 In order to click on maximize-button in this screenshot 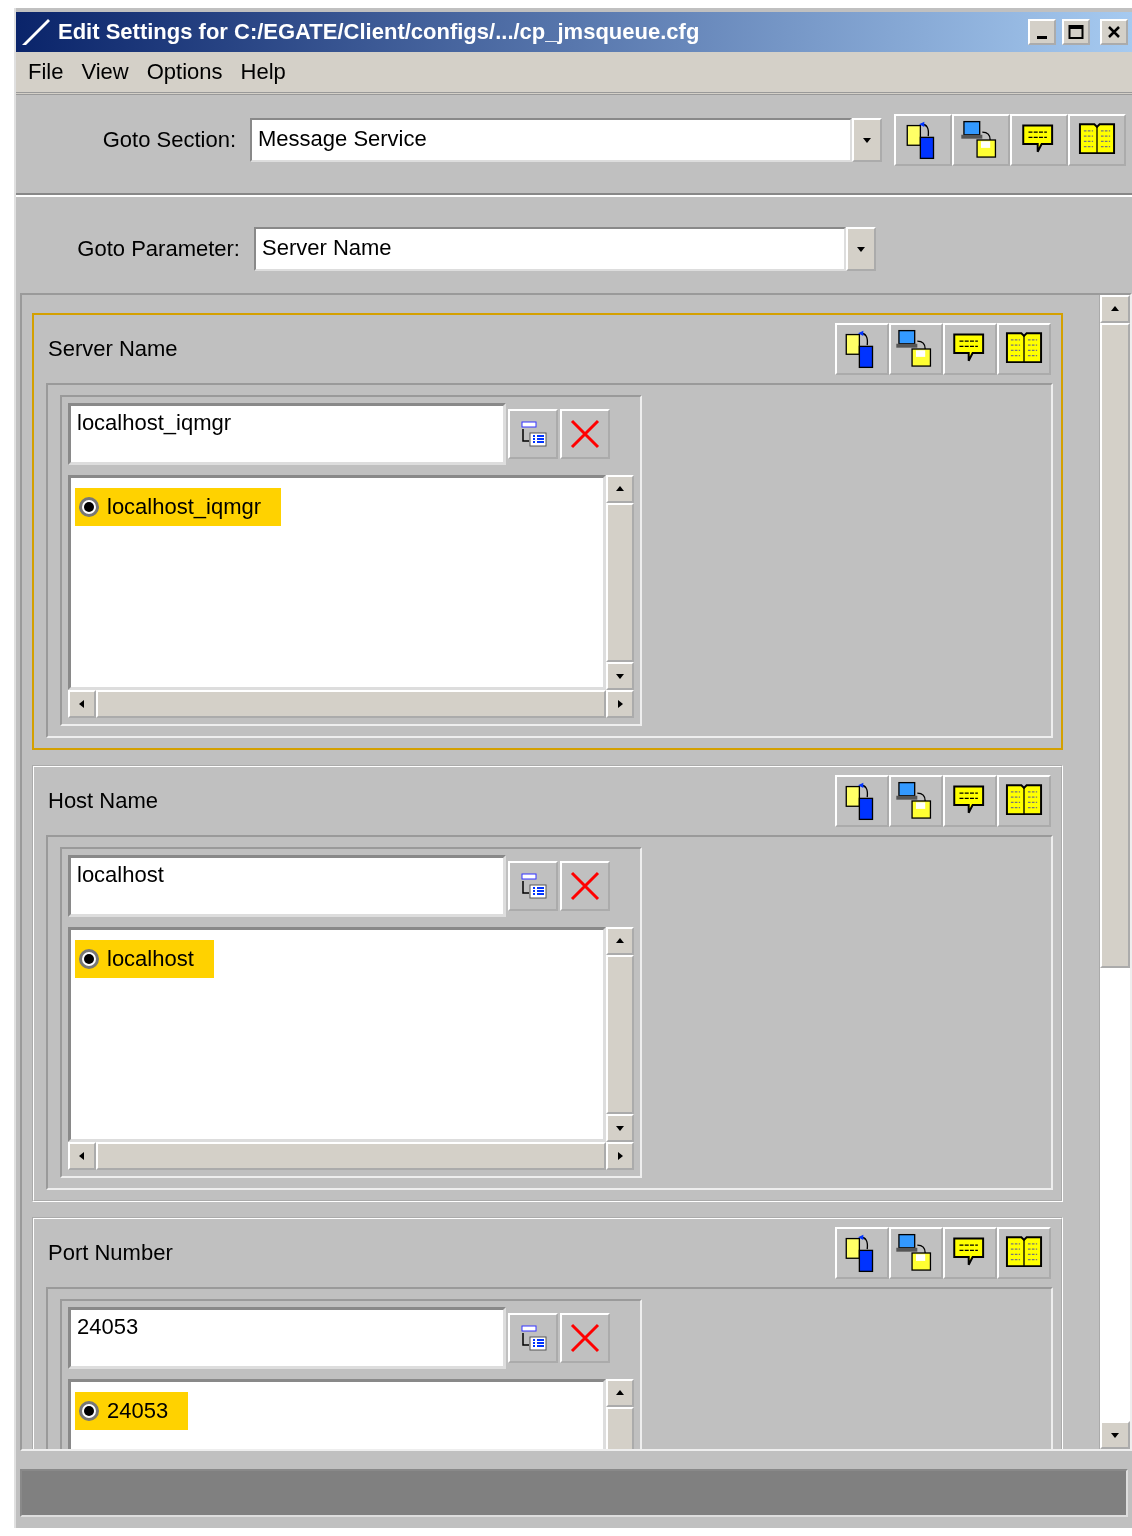, I will do `click(1076, 32)`.